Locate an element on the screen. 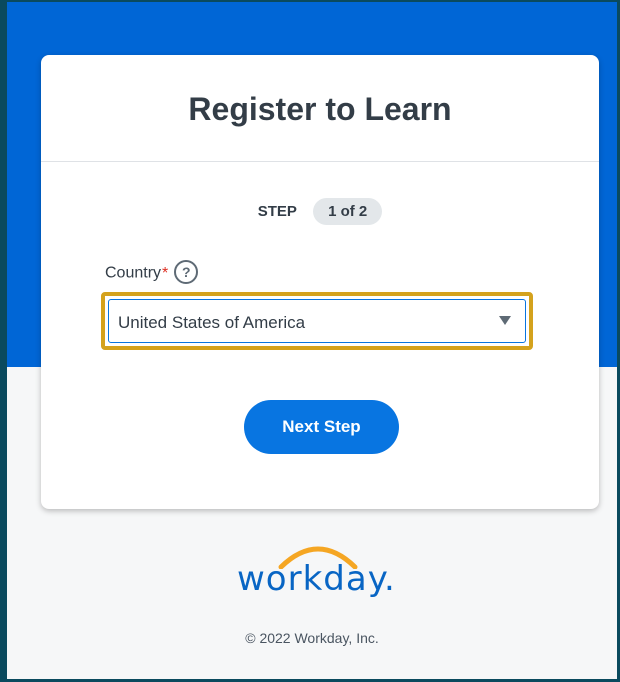 The image size is (620, 682). country-select-focus-ring: United States of America is located at coordinates (317, 321).